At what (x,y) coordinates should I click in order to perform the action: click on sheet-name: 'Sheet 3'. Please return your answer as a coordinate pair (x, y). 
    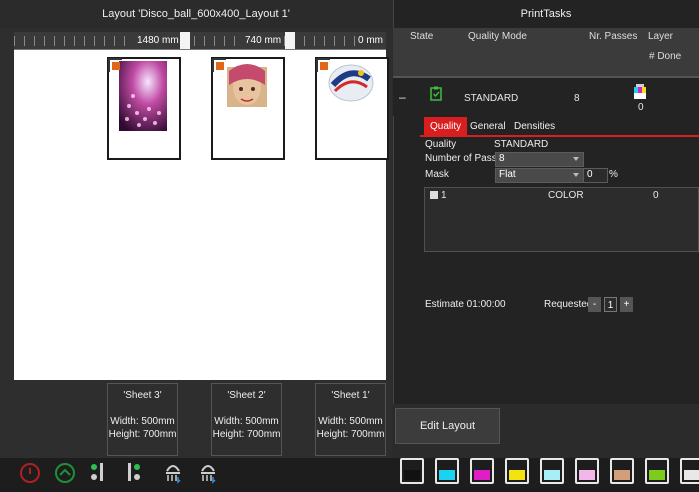
    Looking at the image, I should click on (142, 395).